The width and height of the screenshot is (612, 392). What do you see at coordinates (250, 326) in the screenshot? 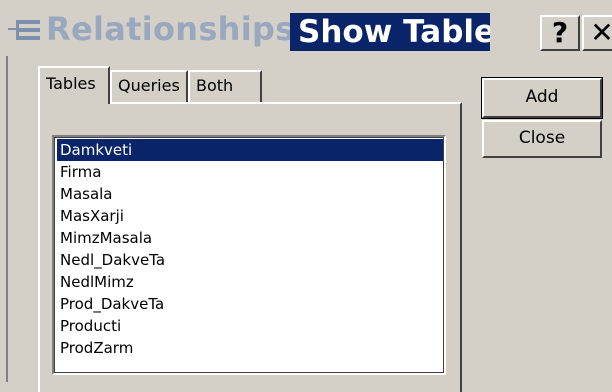
I see `list-item: Producti` at bounding box center [250, 326].